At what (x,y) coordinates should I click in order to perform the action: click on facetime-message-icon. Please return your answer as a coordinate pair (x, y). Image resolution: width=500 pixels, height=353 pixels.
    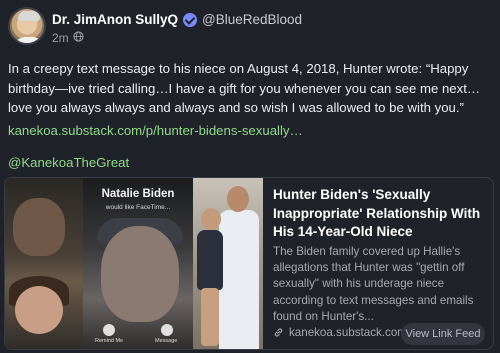
    Looking at the image, I should click on (167, 330).